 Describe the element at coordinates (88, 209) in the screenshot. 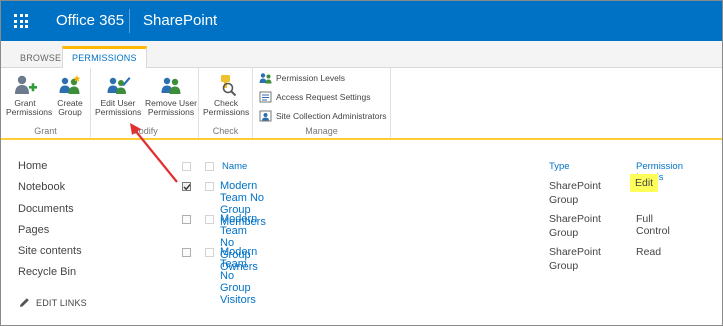

I see `nav-item-documents: Documents` at that location.